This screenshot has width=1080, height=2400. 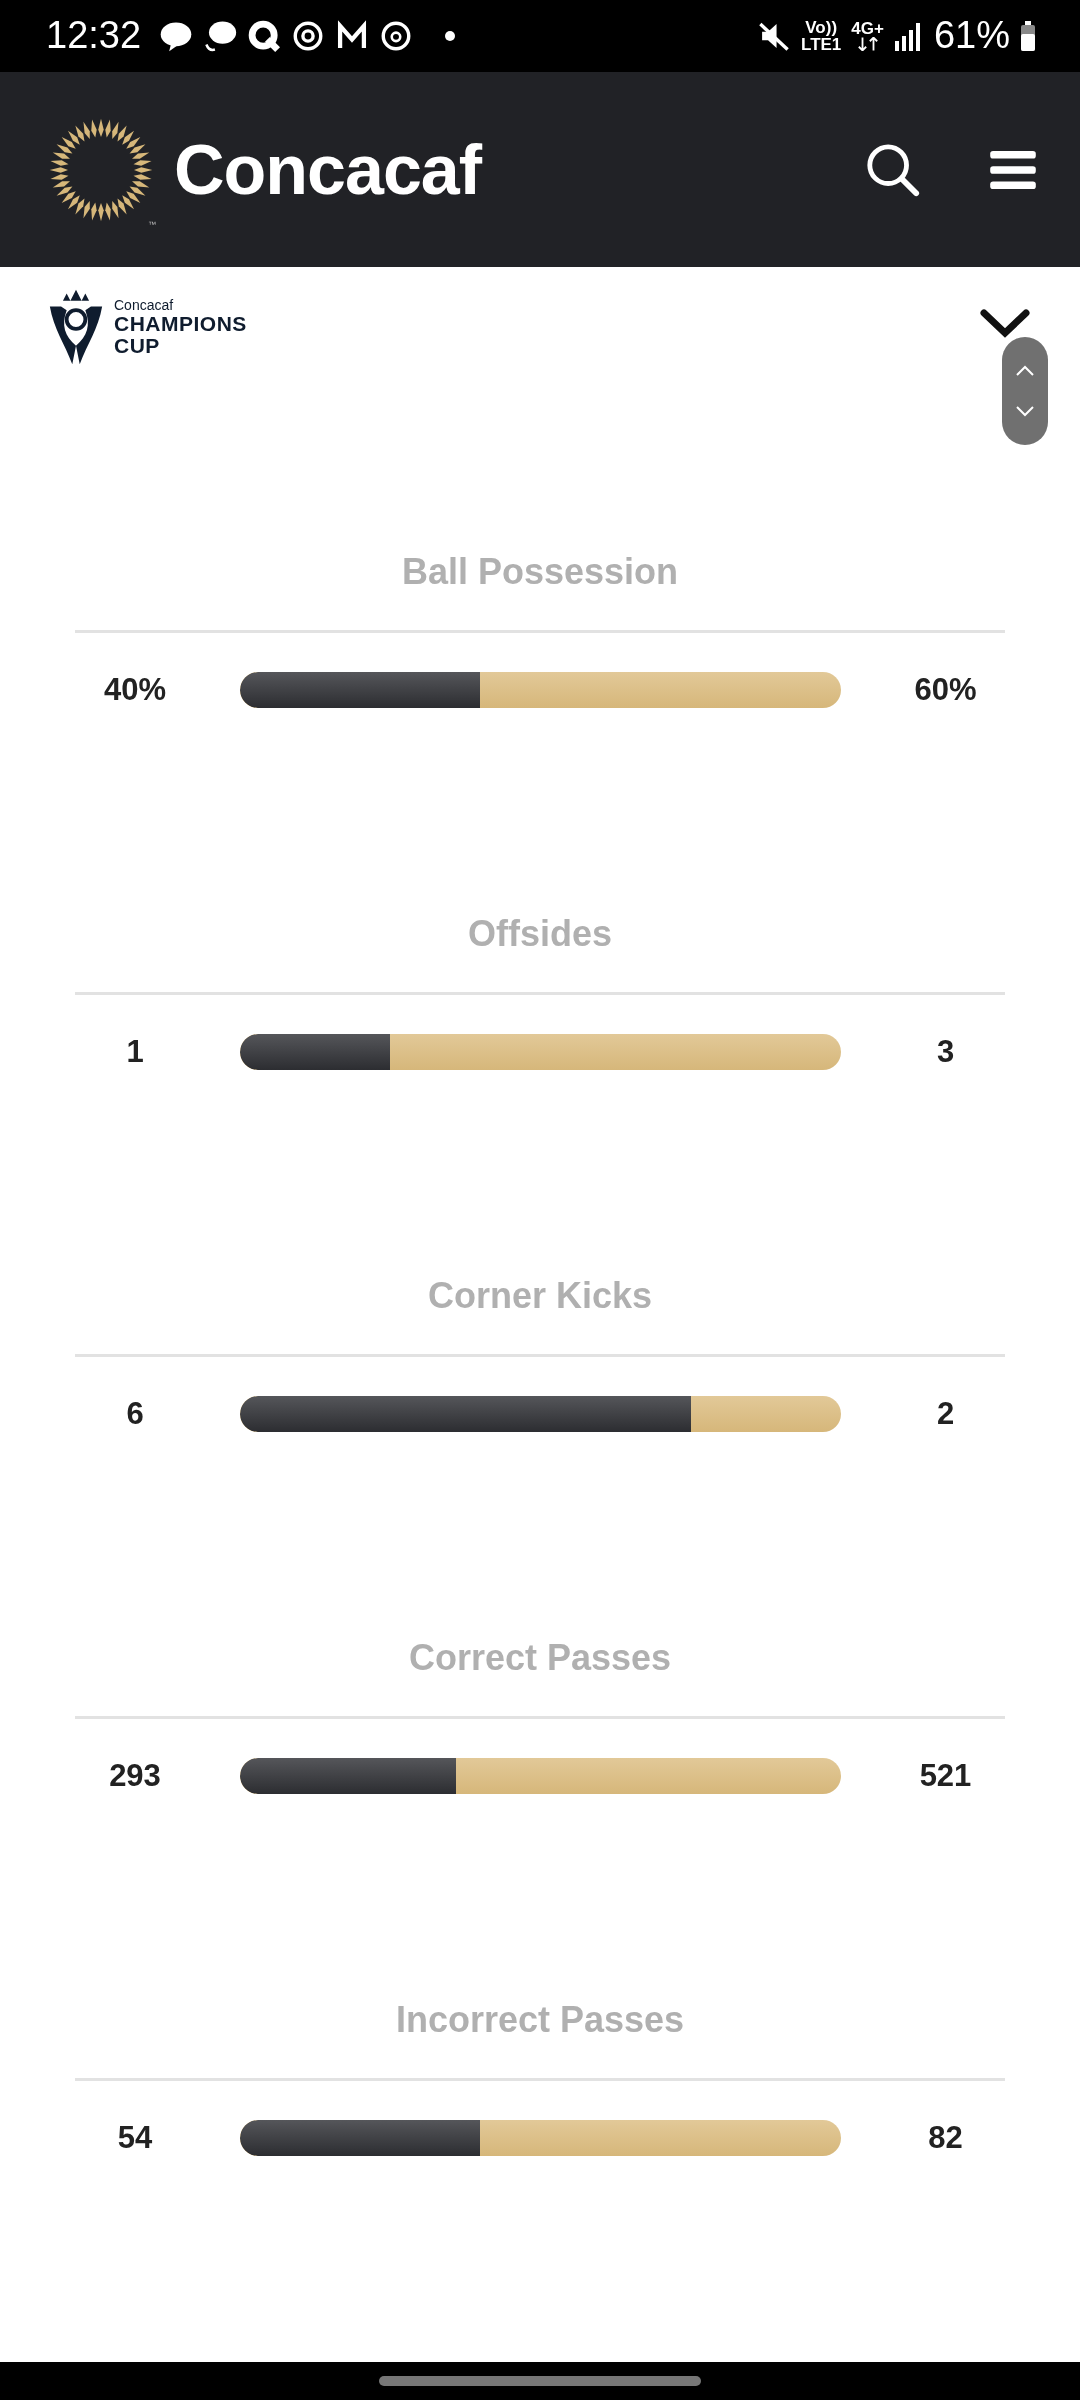 I want to click on clock: 12:32, so click(x=94, y=36).